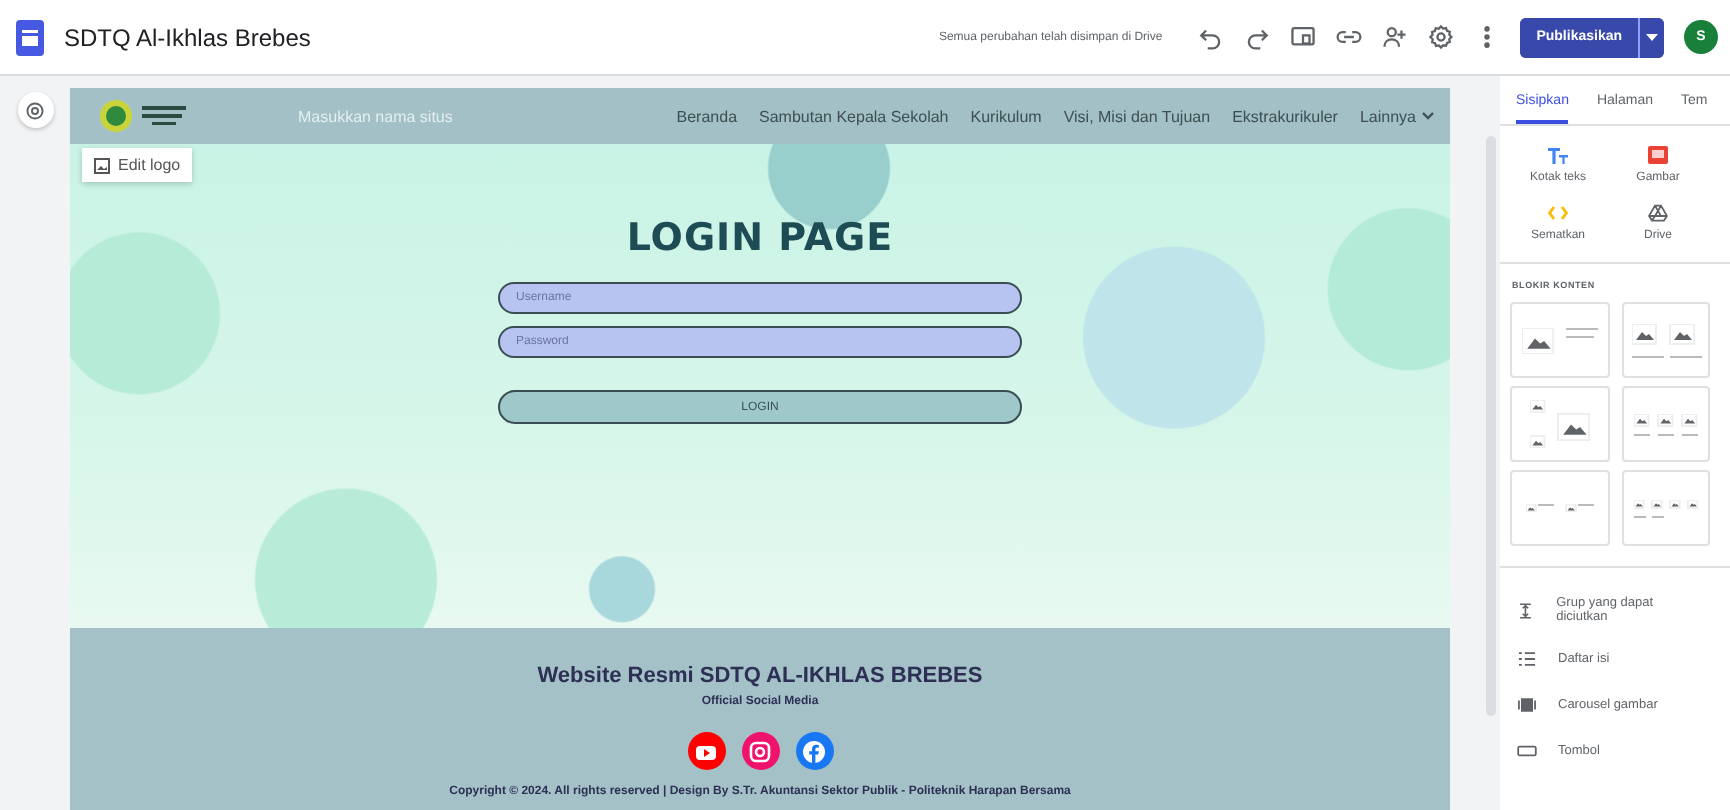 The image size is (1730, 810). Describe the element at coordinates (707, 116) in the screenshot. I see `nav-link: Beranda` at that location.